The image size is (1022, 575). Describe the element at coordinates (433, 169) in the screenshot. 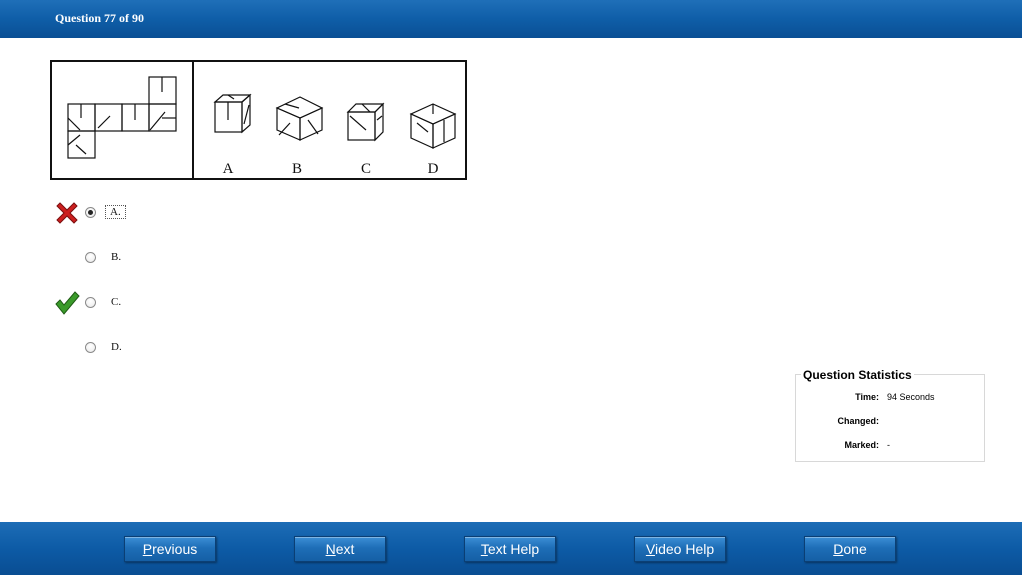

I see `figure-letter-d: D` at that location.